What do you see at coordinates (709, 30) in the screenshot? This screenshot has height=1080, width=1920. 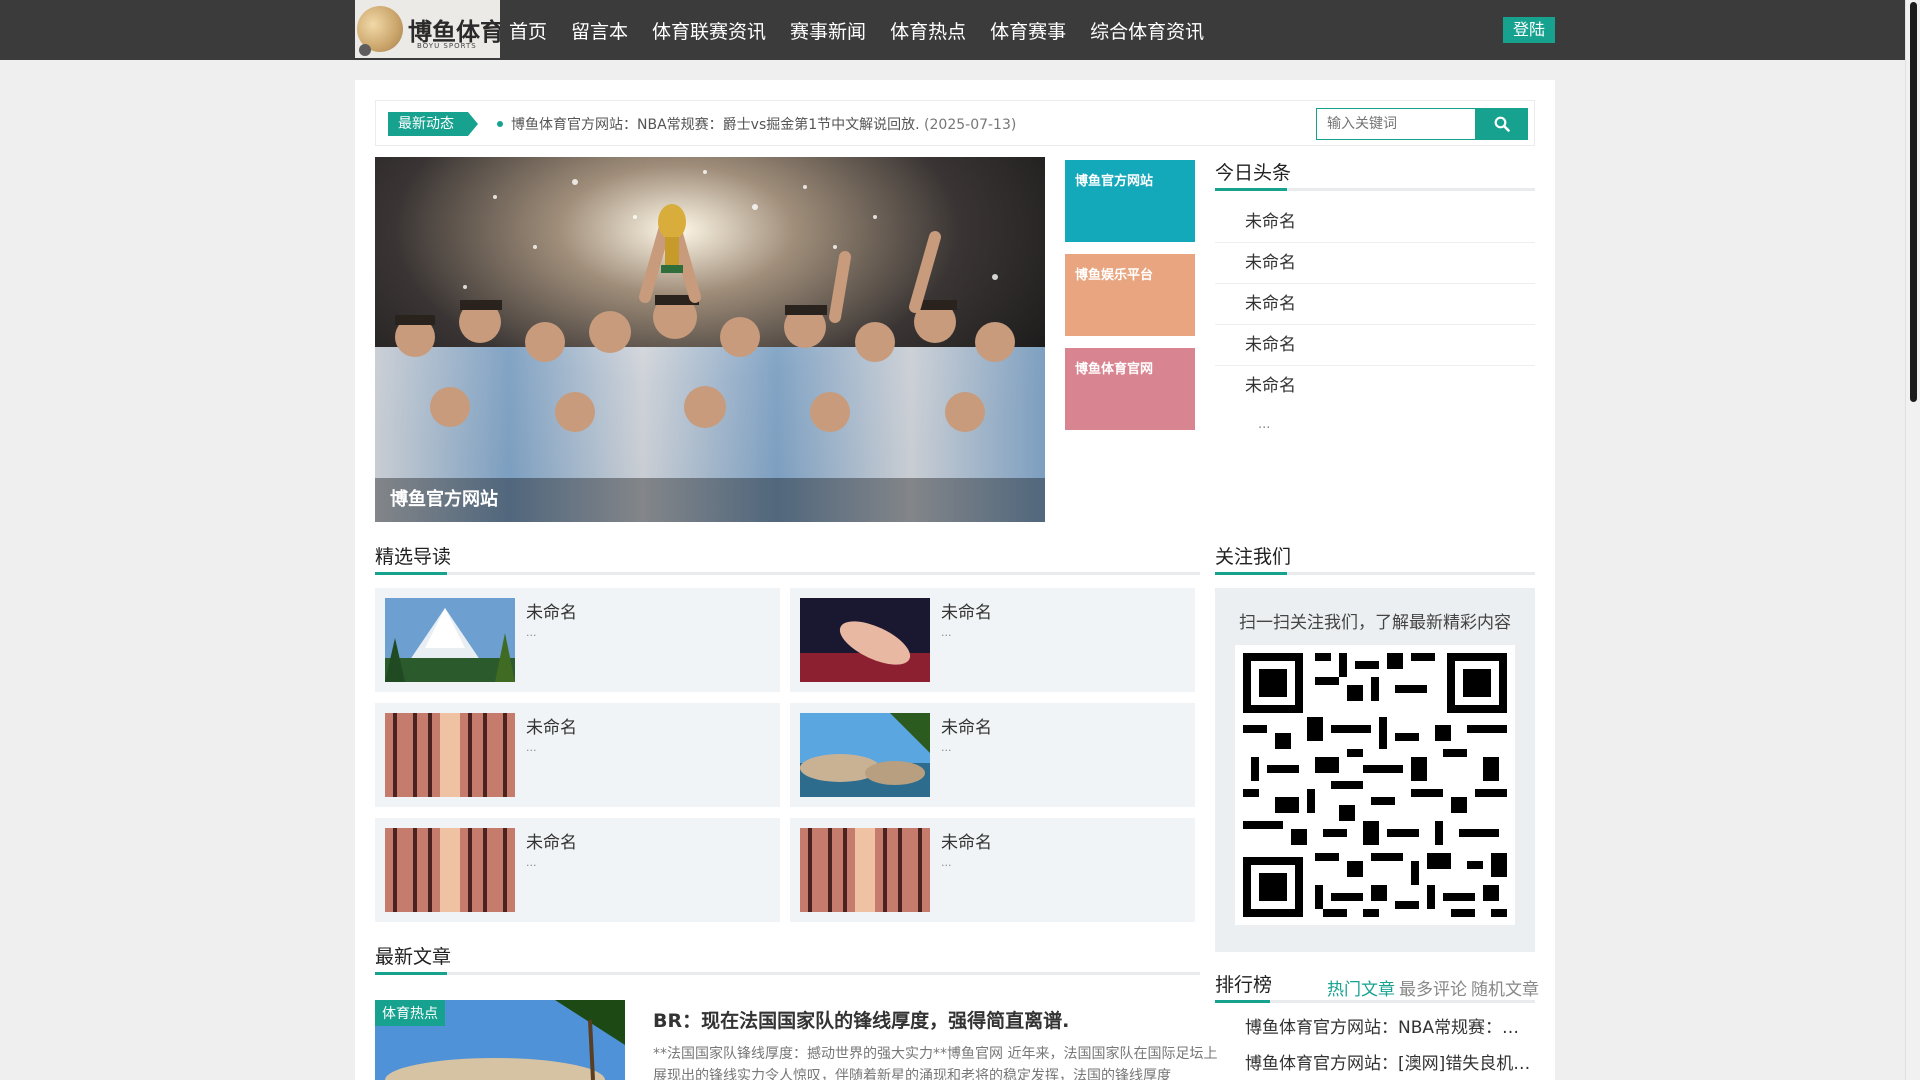 I see `nav-league-news: 体育联赛资讯` at bounding box center [709, 30].